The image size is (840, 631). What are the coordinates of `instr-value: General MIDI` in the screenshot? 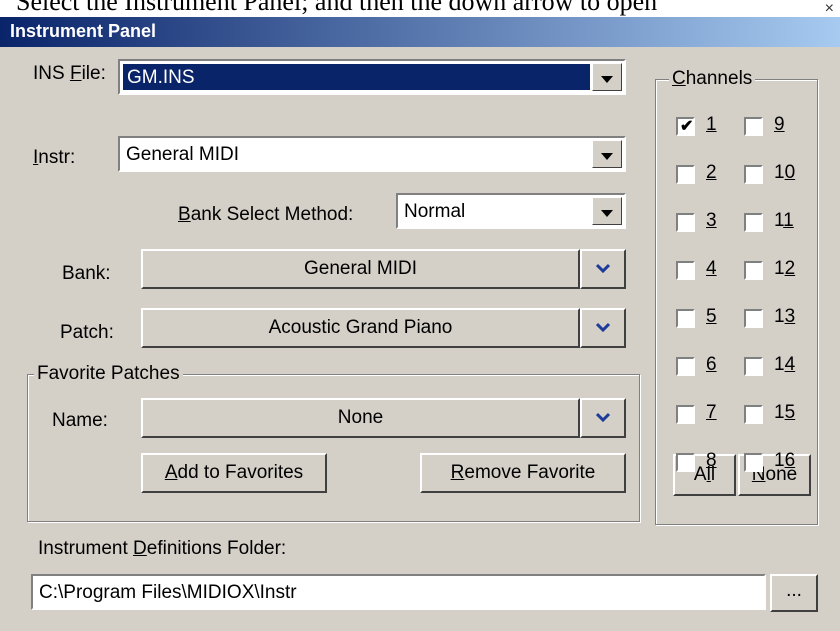 It's located at (182, 154).